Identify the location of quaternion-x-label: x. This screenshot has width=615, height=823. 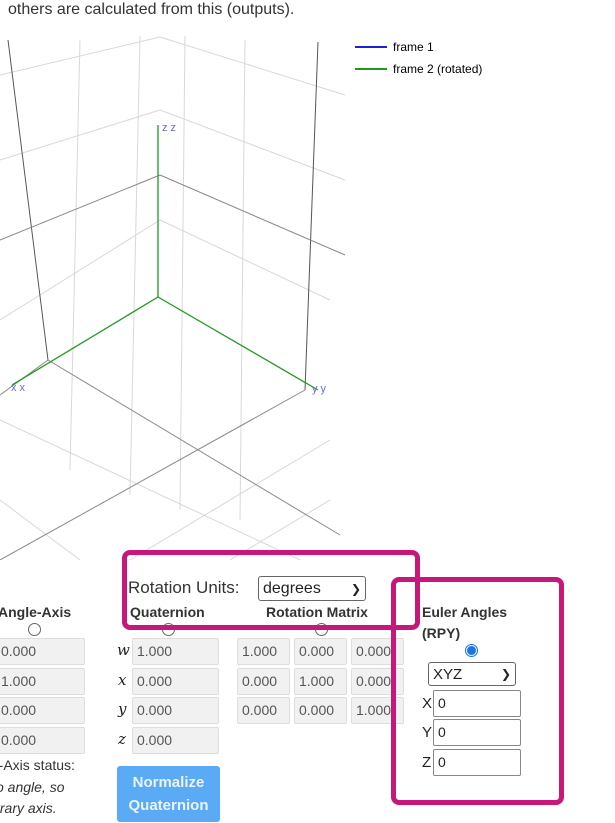
(122, 680).